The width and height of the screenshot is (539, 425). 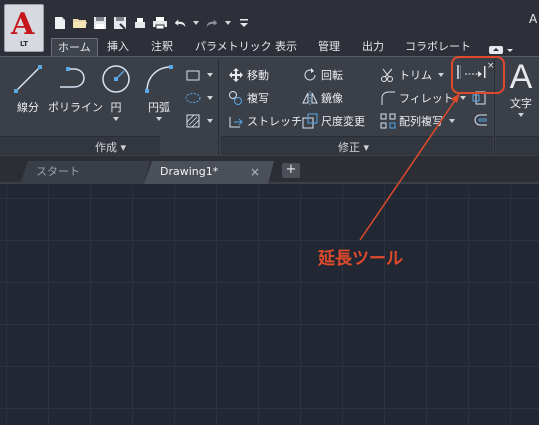 What do you see at coordinates (426, 98) in the screenshot?
I see `fillet-label: フィレット` at bounding box center [426, 98].